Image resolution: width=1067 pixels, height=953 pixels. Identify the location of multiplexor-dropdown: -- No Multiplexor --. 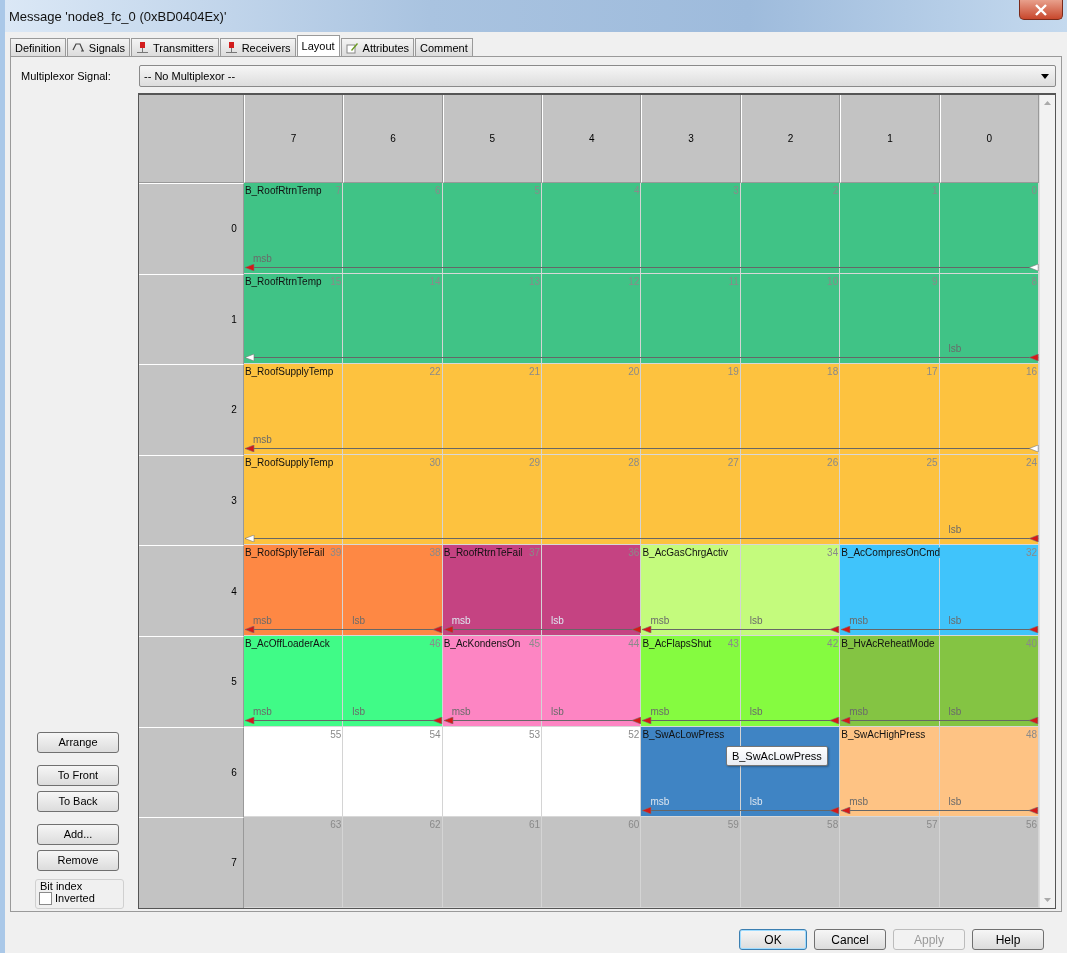
(597, 76).